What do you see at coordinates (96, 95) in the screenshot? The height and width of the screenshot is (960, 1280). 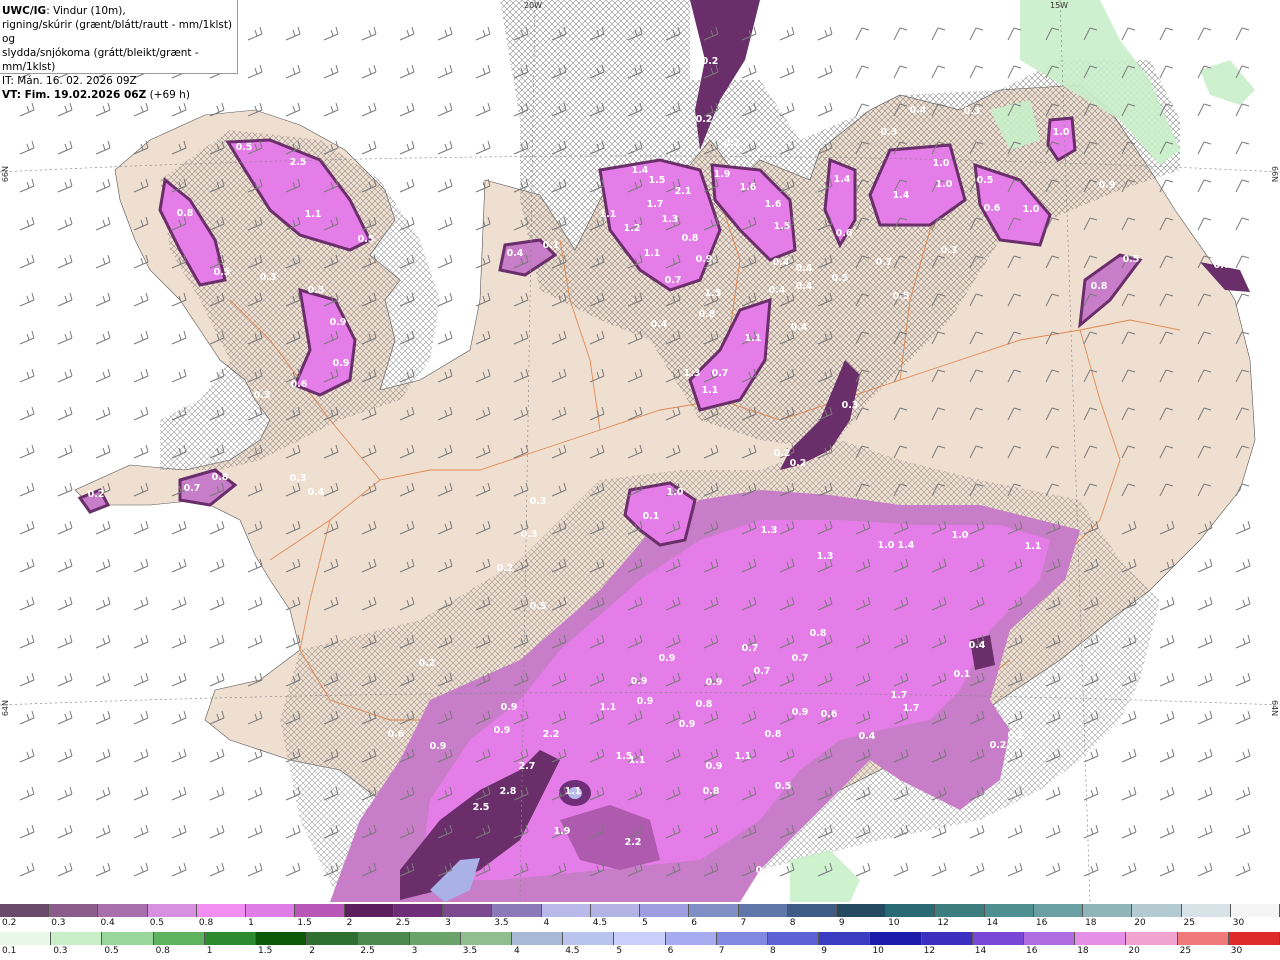 I see `info-line-5: VT: Fim. 19.02.2026 06Z (+69 h)` at bounding box center [96, 95].